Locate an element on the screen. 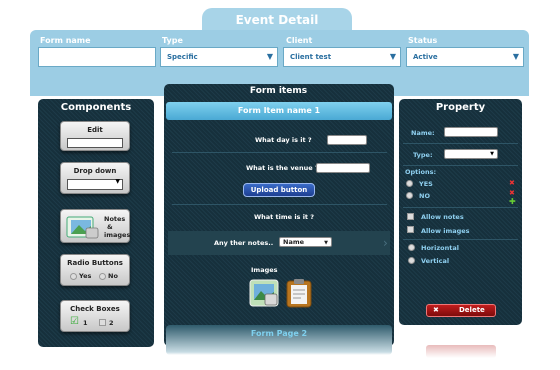 The width and height of the screenshot is (560, 370). radio-yes-label: Yes is located at coordinates (85, 276).